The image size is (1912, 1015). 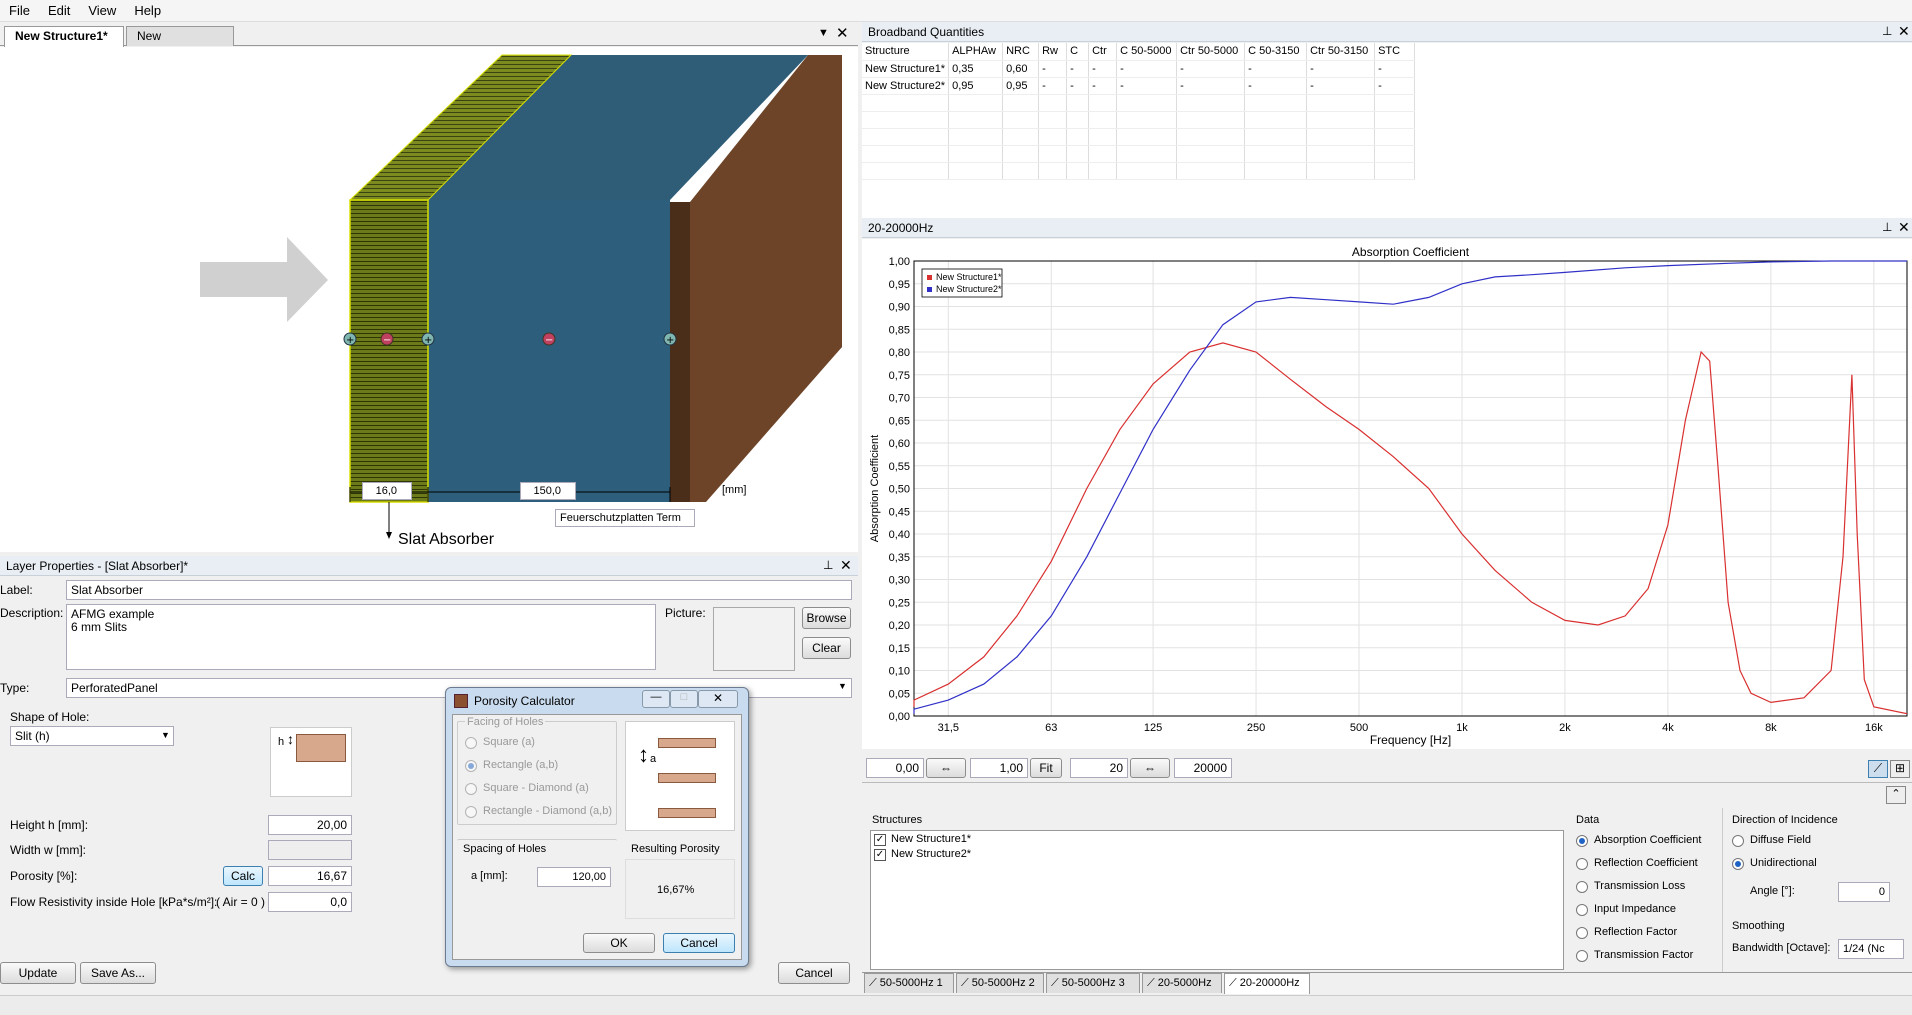 What do you see at coordinates (1139, 69) in the screenshot?
I see `table-row: New Structure1* 0,35 0,60- - - - - - - -` at bounding box center [1139, 69].